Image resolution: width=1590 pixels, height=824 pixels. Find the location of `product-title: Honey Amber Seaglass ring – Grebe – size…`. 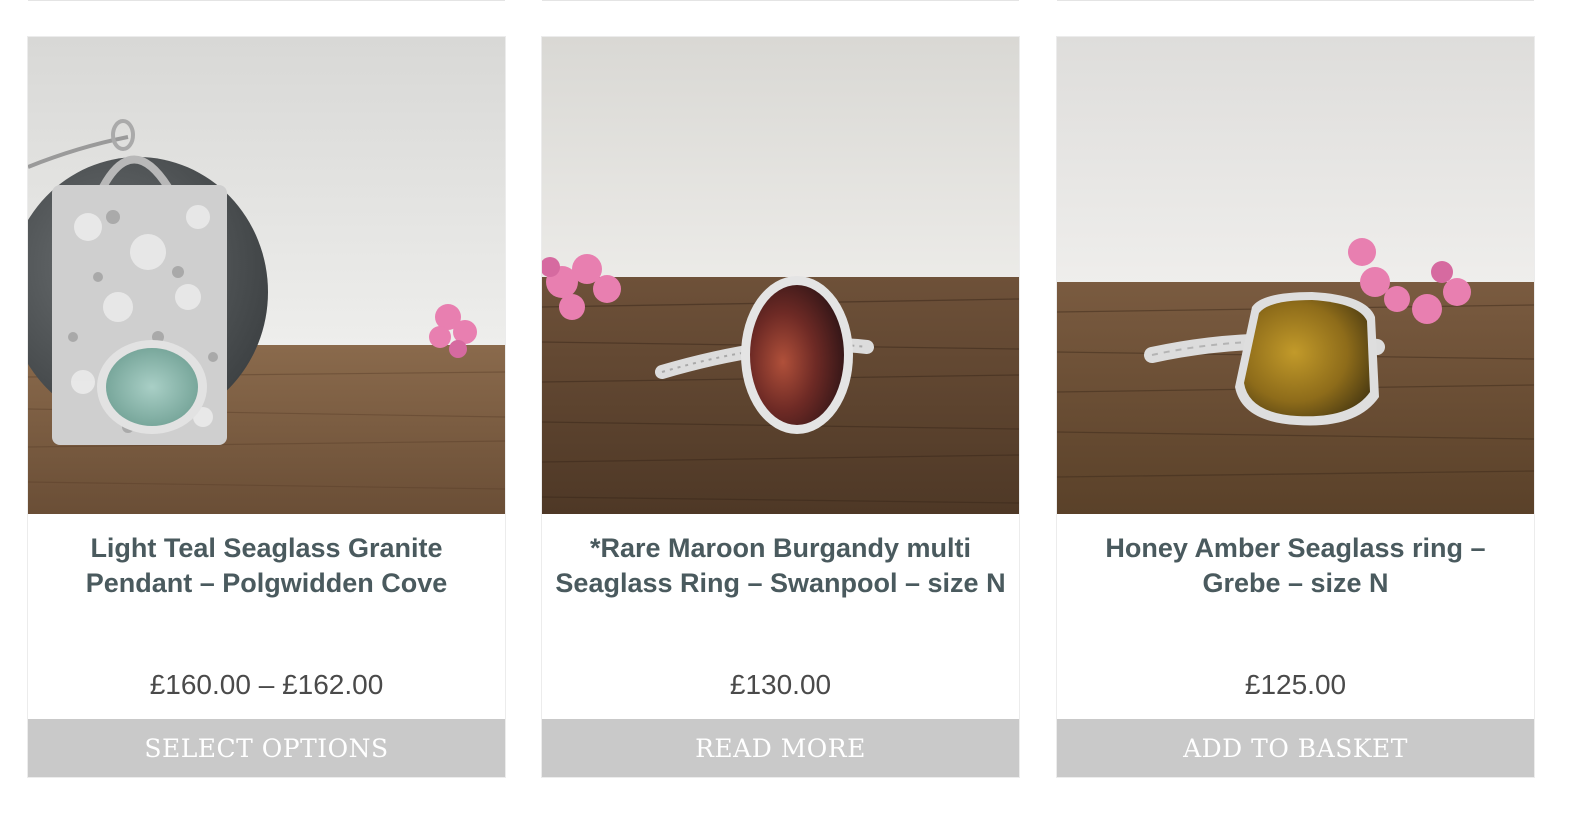

product-title: Honey Amber Seaglass ring – Grebe – size… is located at coordinates (1295, 566).